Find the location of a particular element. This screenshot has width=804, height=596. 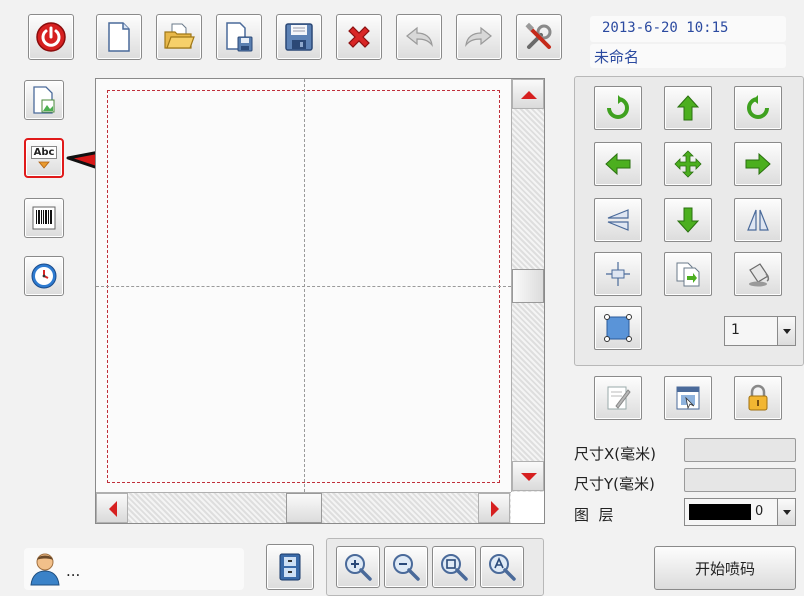

delete-icon is located at coordinates (359, 37).